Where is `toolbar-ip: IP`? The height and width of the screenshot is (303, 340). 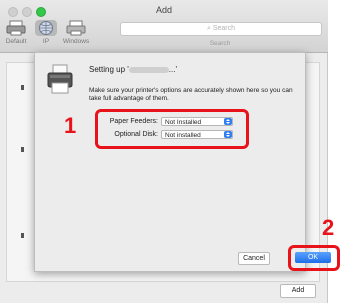 toolbar-ip: IP is located at coordinates (46, 35).